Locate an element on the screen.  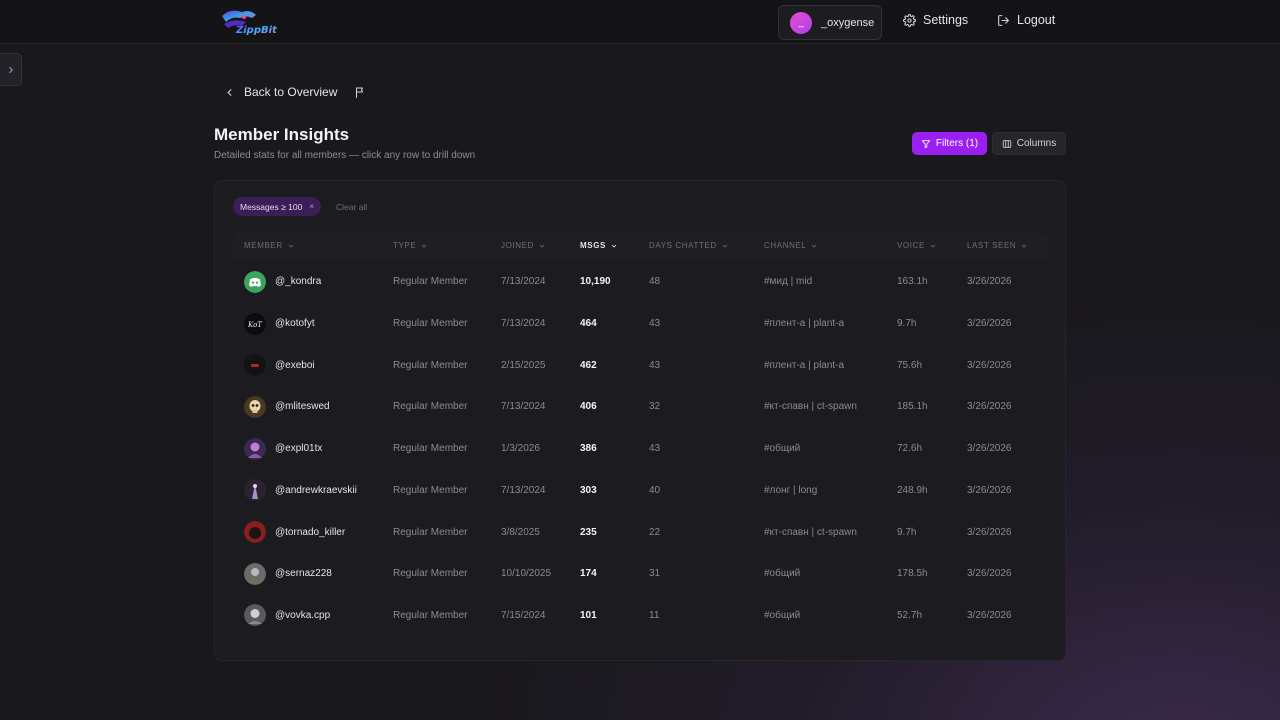
settings-label: Settings is located at coordinates (946, 20).